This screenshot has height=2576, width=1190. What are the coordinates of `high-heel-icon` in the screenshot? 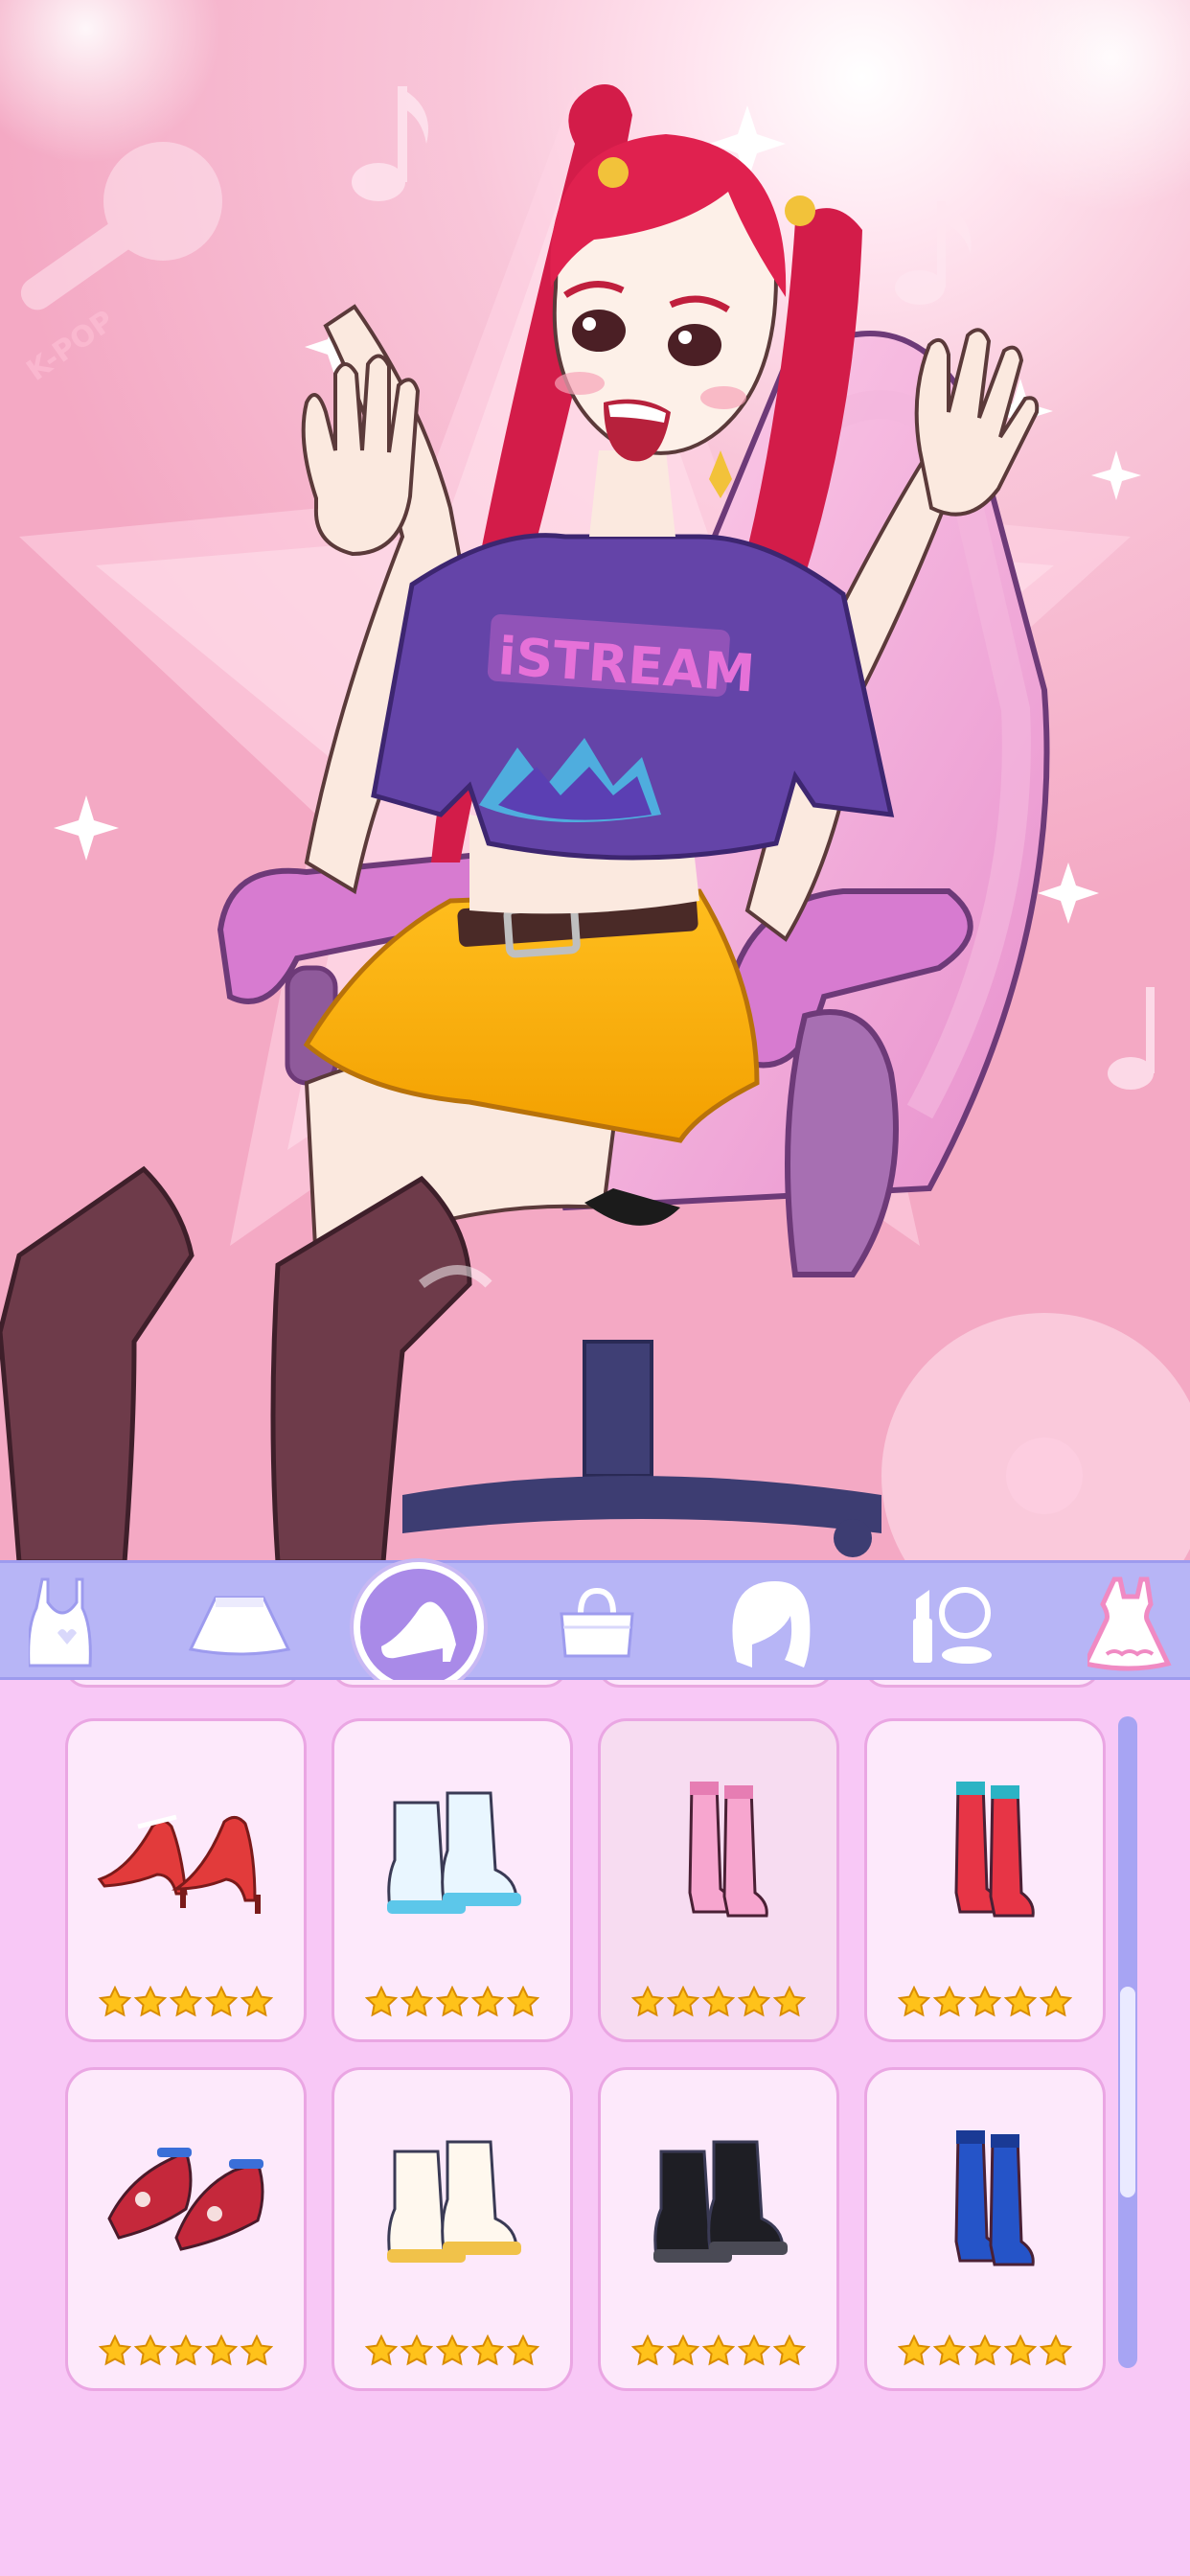 It's located at (419, 1631).